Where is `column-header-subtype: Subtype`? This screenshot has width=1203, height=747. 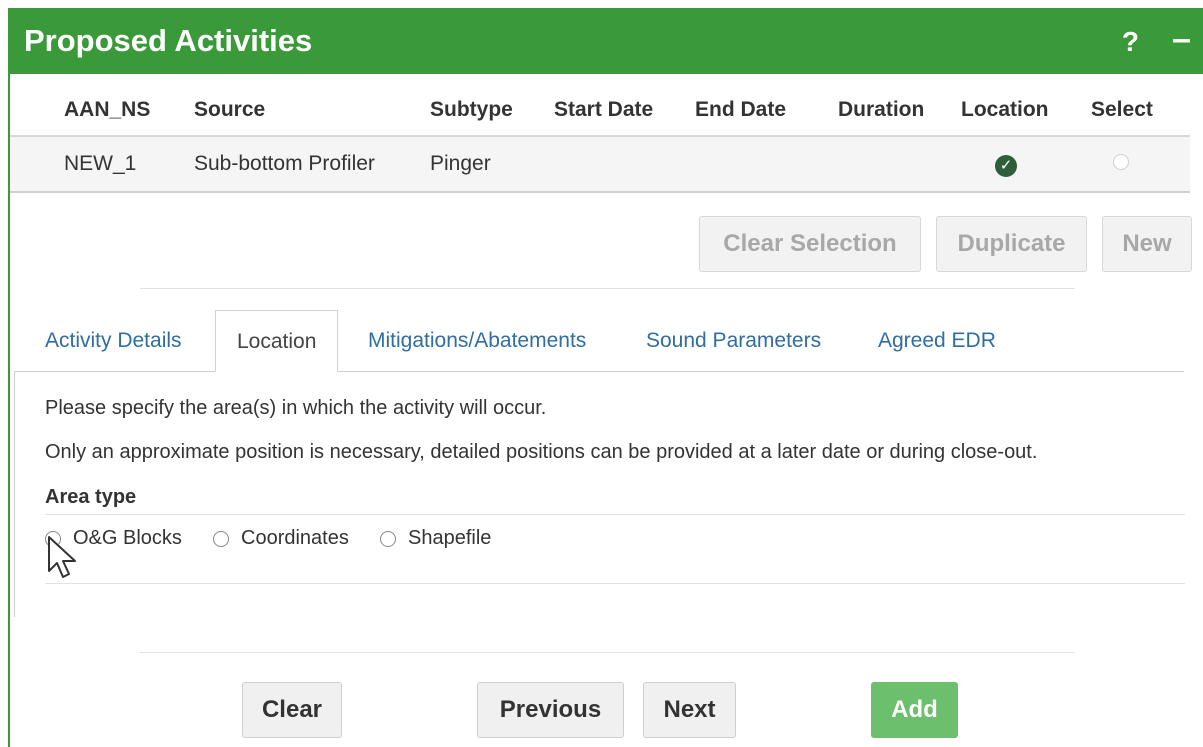
column-header-subtype: Subtype is located at coordinates (492, 110).